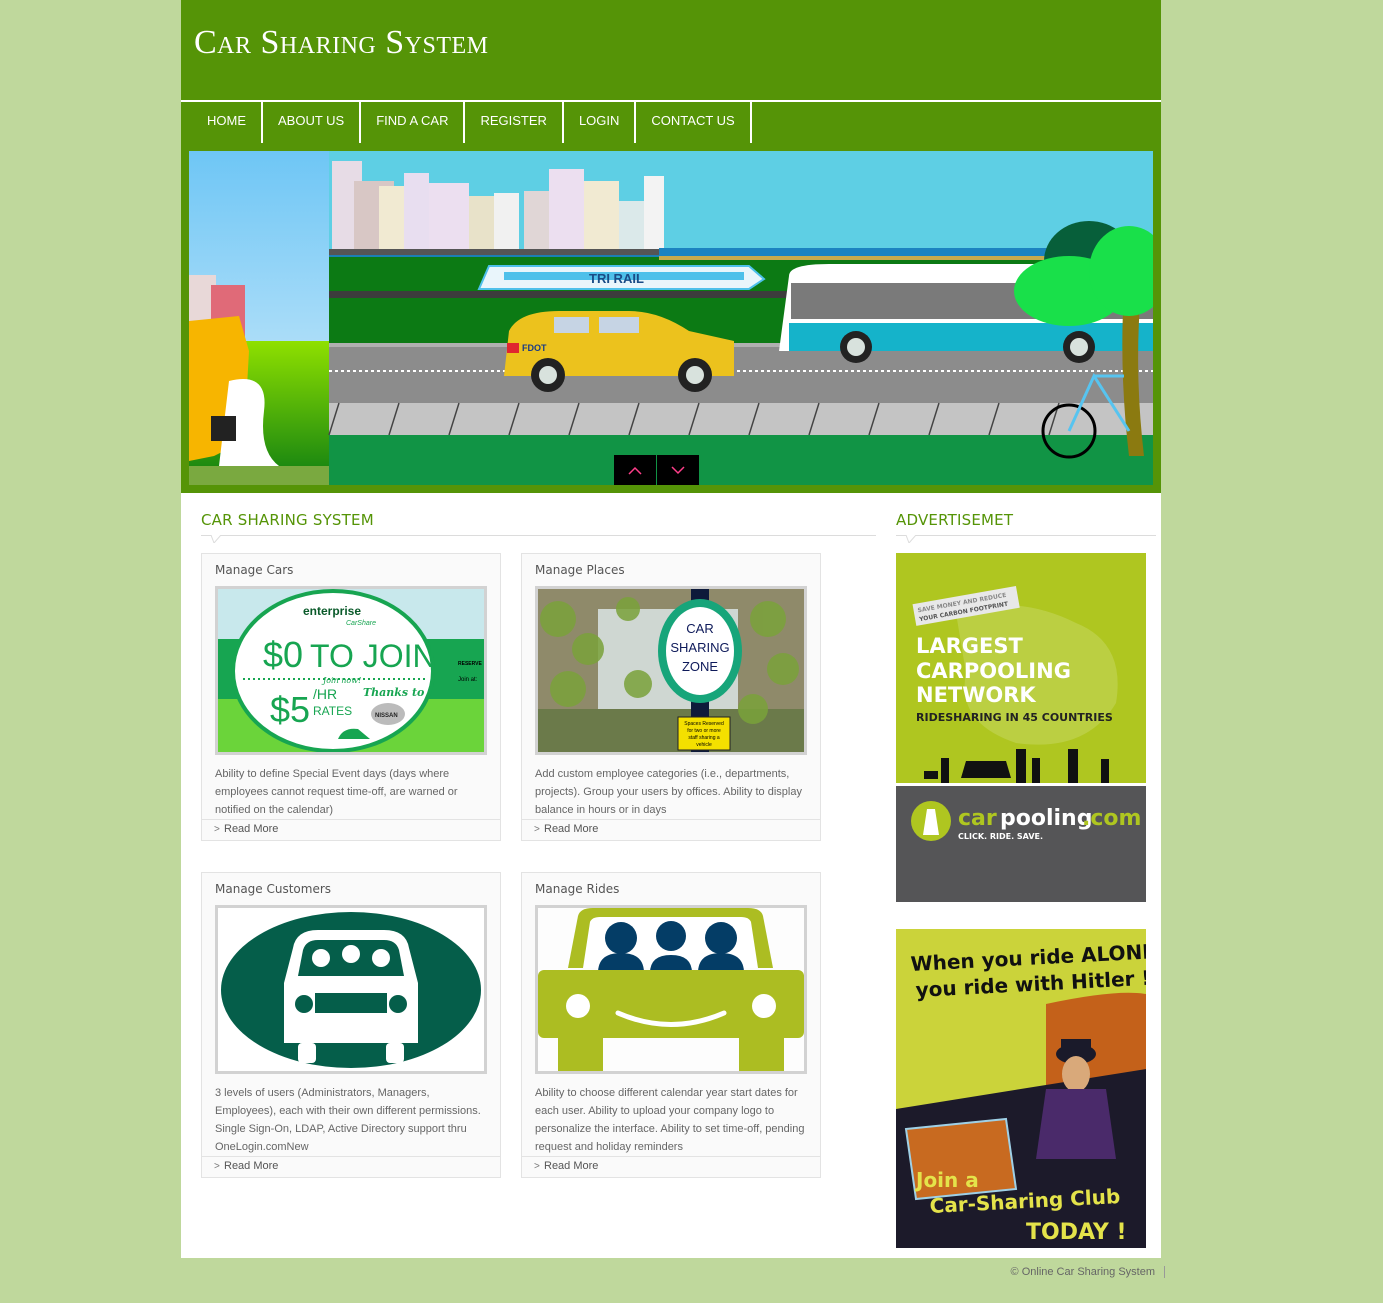 The width and height of the screenshot is (1383, 1303). What do you see at coordinates (1164, 1272) in the screenshot?
I see `footer-separator` at bounding box center [1164, 1272].